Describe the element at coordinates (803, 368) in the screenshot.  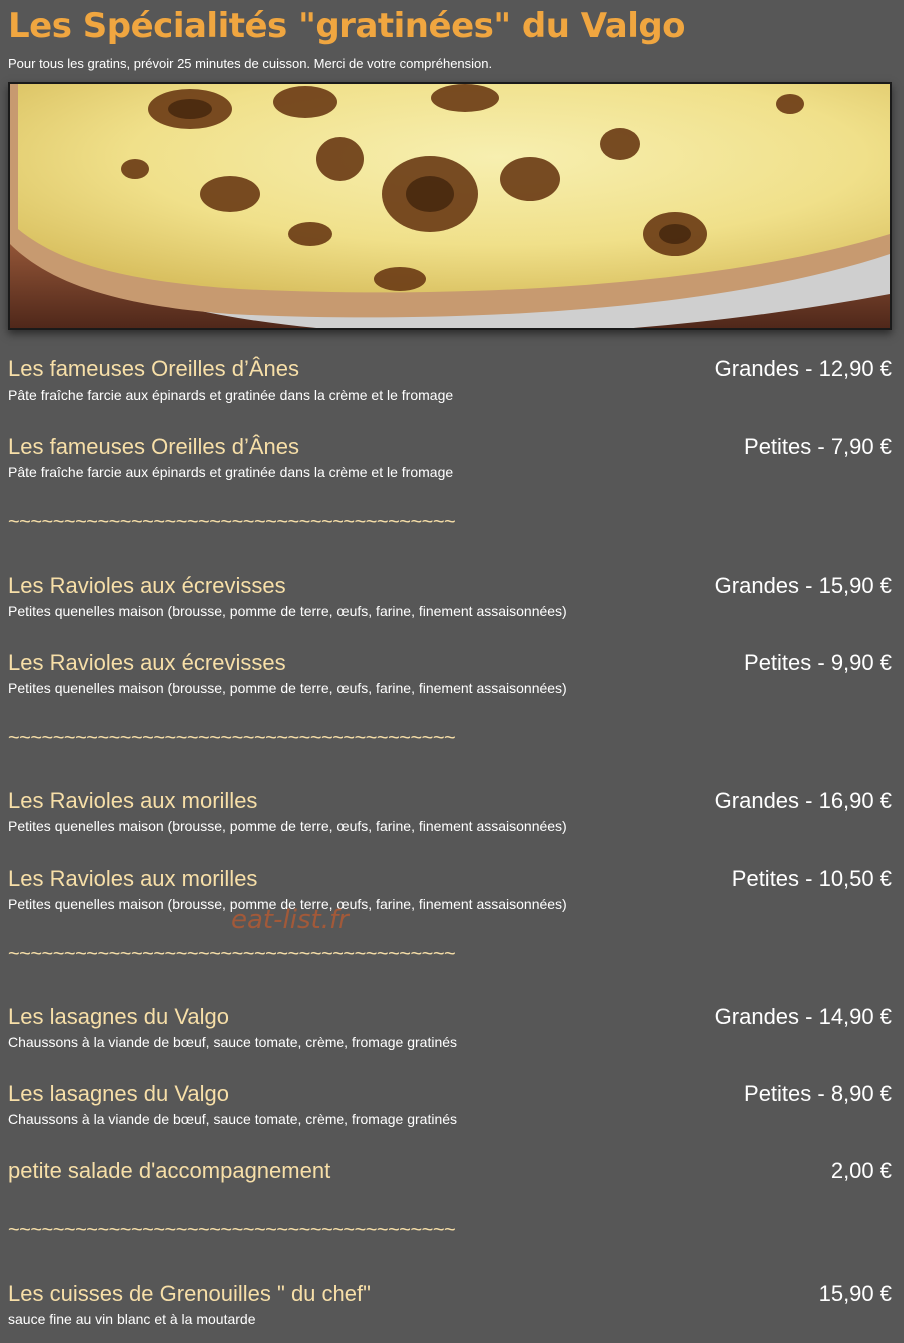
I see `menu-item-price: Grandes - 12,90 €` at that location.